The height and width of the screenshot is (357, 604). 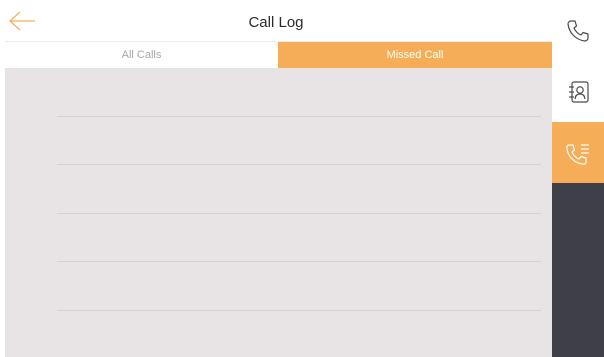 I want to click on contacts-book-icon, so click(x=579, y=91).